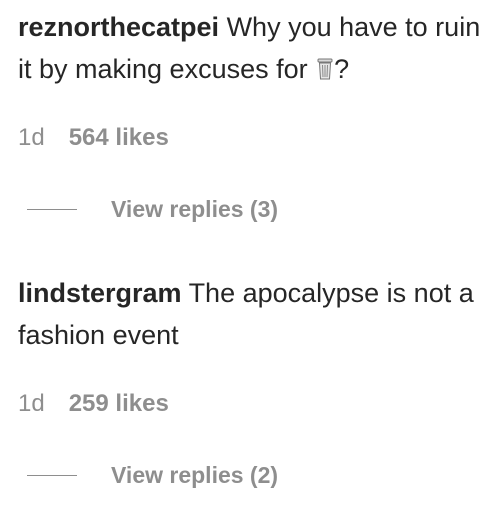 Image resolution: width=503 pixels, height=507 pixels. I want to click on comment-likes: 259 likes, so click(119, 404).